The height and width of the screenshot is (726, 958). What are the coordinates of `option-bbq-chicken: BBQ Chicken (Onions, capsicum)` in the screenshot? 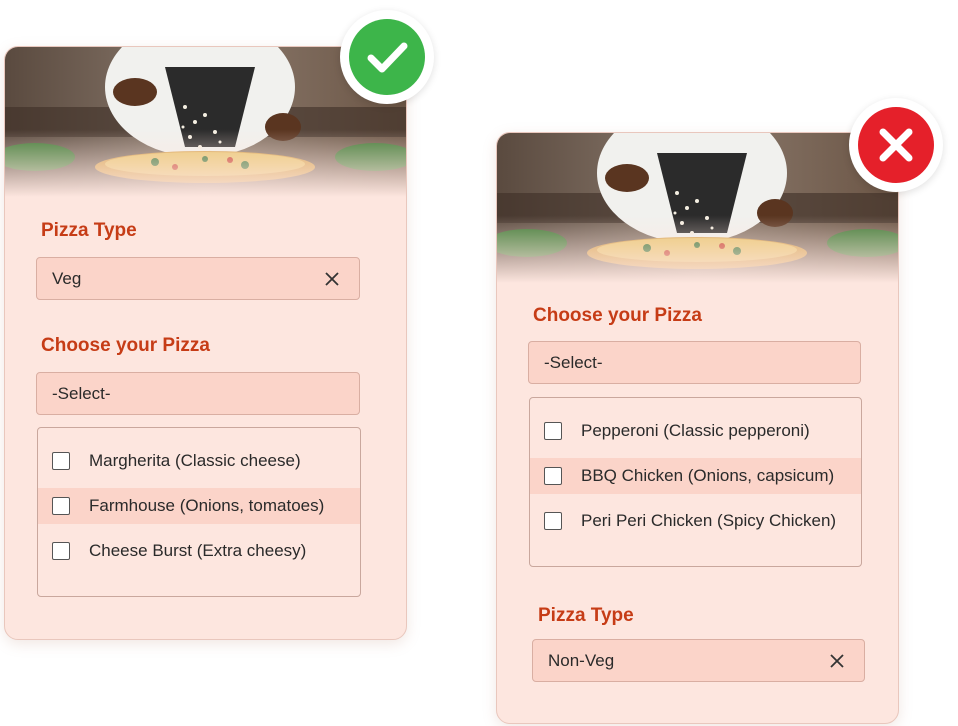 It's located at (695, 476).